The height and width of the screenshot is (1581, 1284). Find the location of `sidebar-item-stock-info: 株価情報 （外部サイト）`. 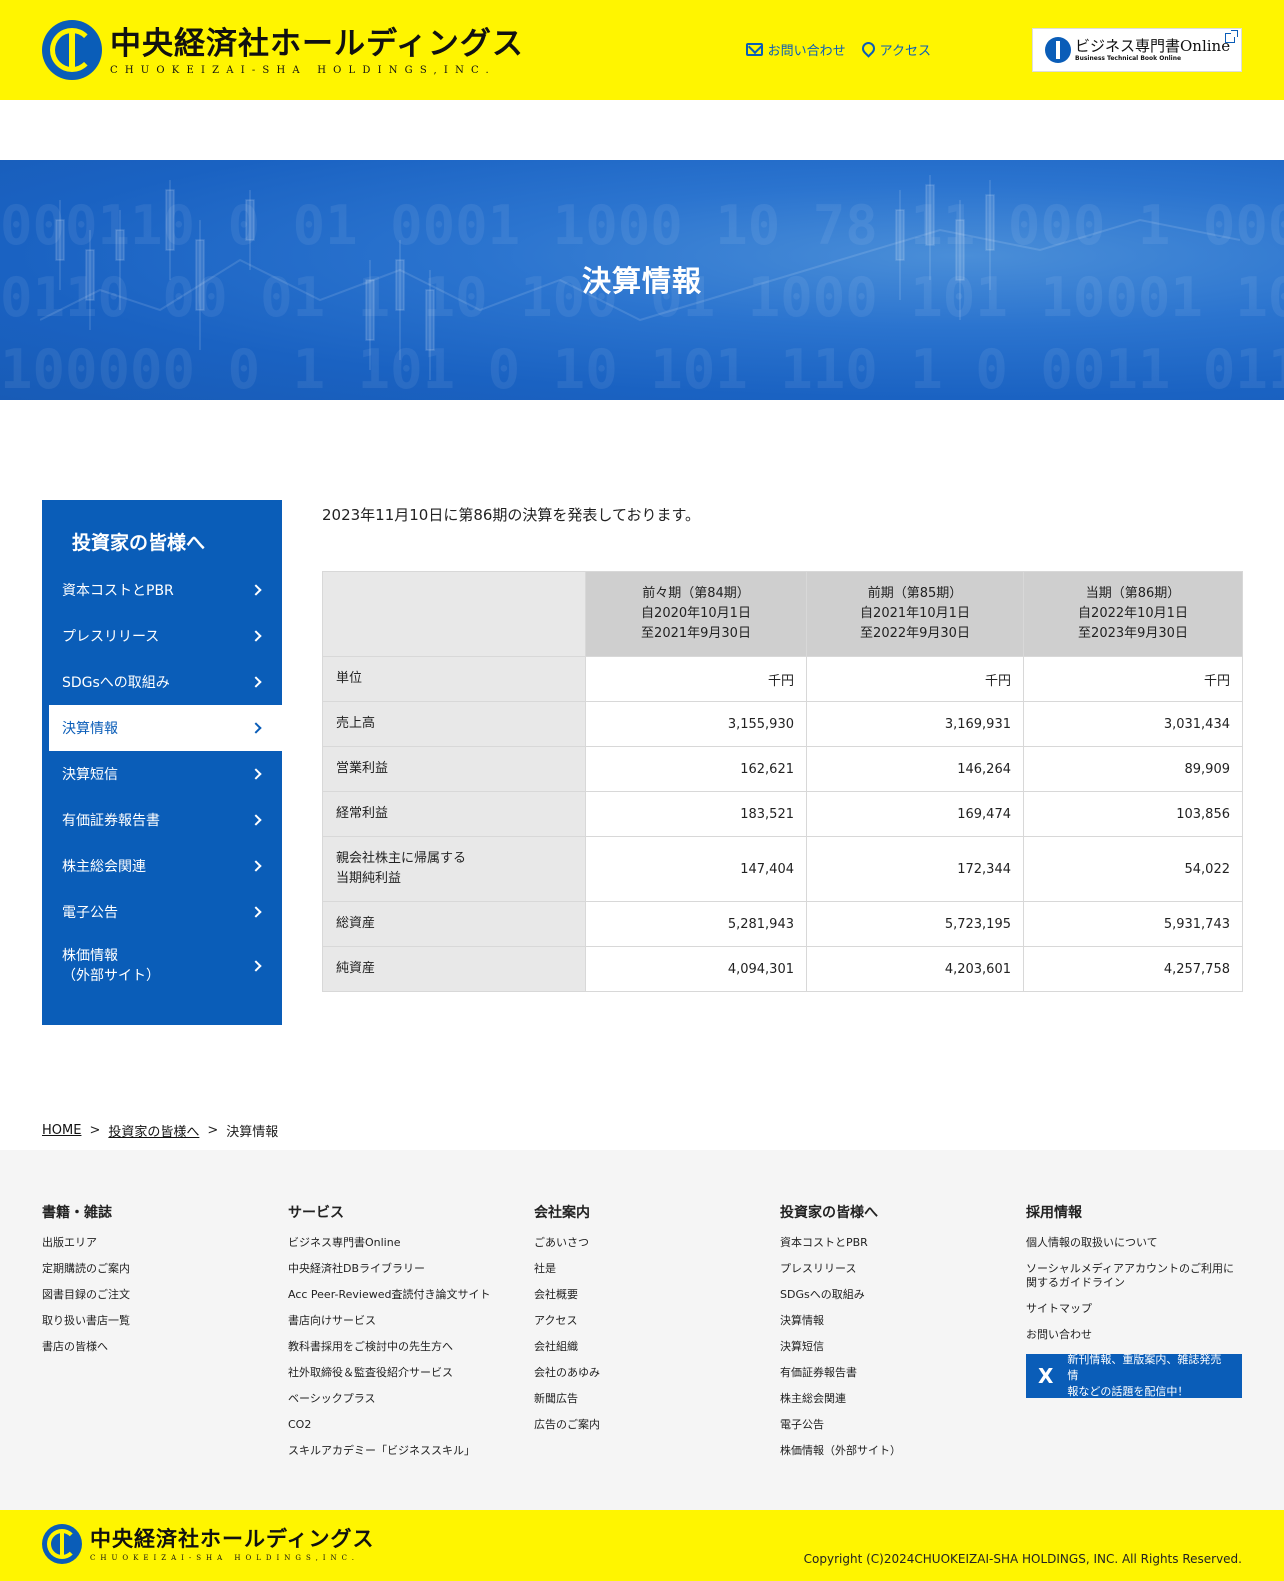

sidebar-item-stock-info: 株価情報 （外部サイト） is located at coordinates (162, 966).